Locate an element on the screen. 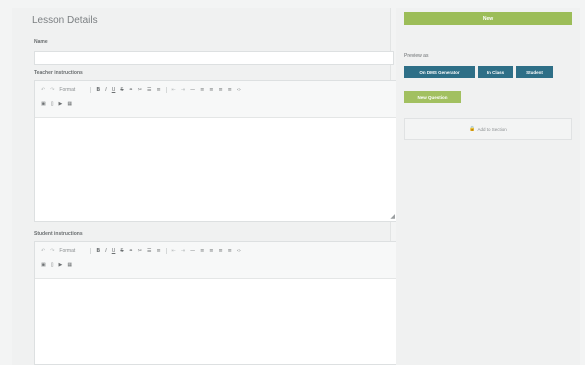 The height and width of the screenshot is (365, 585). new-button: New is located at coordinates (488, 18).